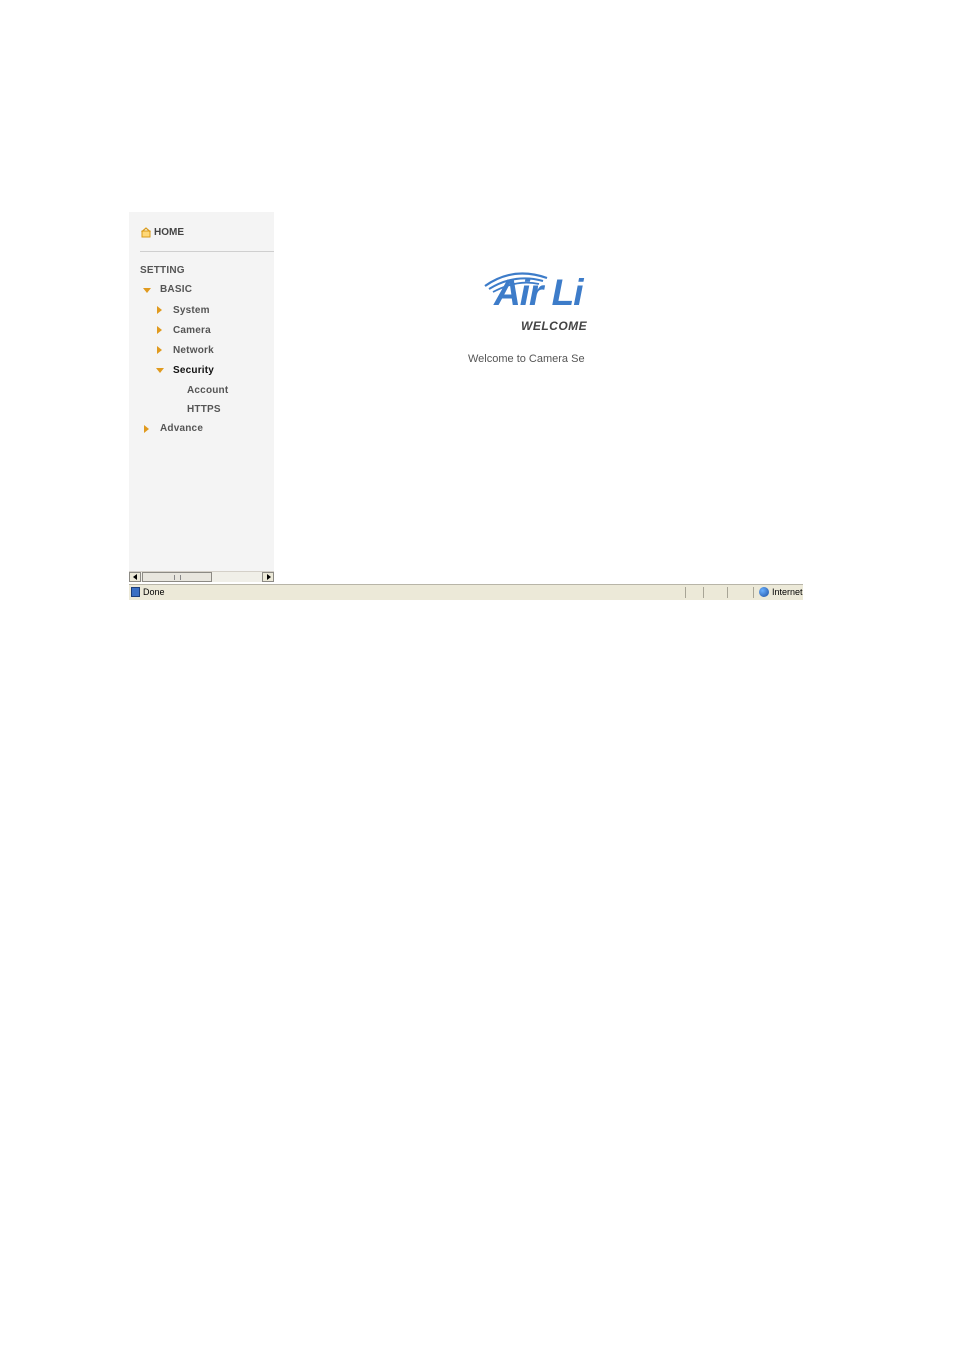 This screenshot has width=954, height=1350. Describe the element at coordinates (176, 289) in the screenshot. I see `sidebar-item-basic: BASIC` at that location.